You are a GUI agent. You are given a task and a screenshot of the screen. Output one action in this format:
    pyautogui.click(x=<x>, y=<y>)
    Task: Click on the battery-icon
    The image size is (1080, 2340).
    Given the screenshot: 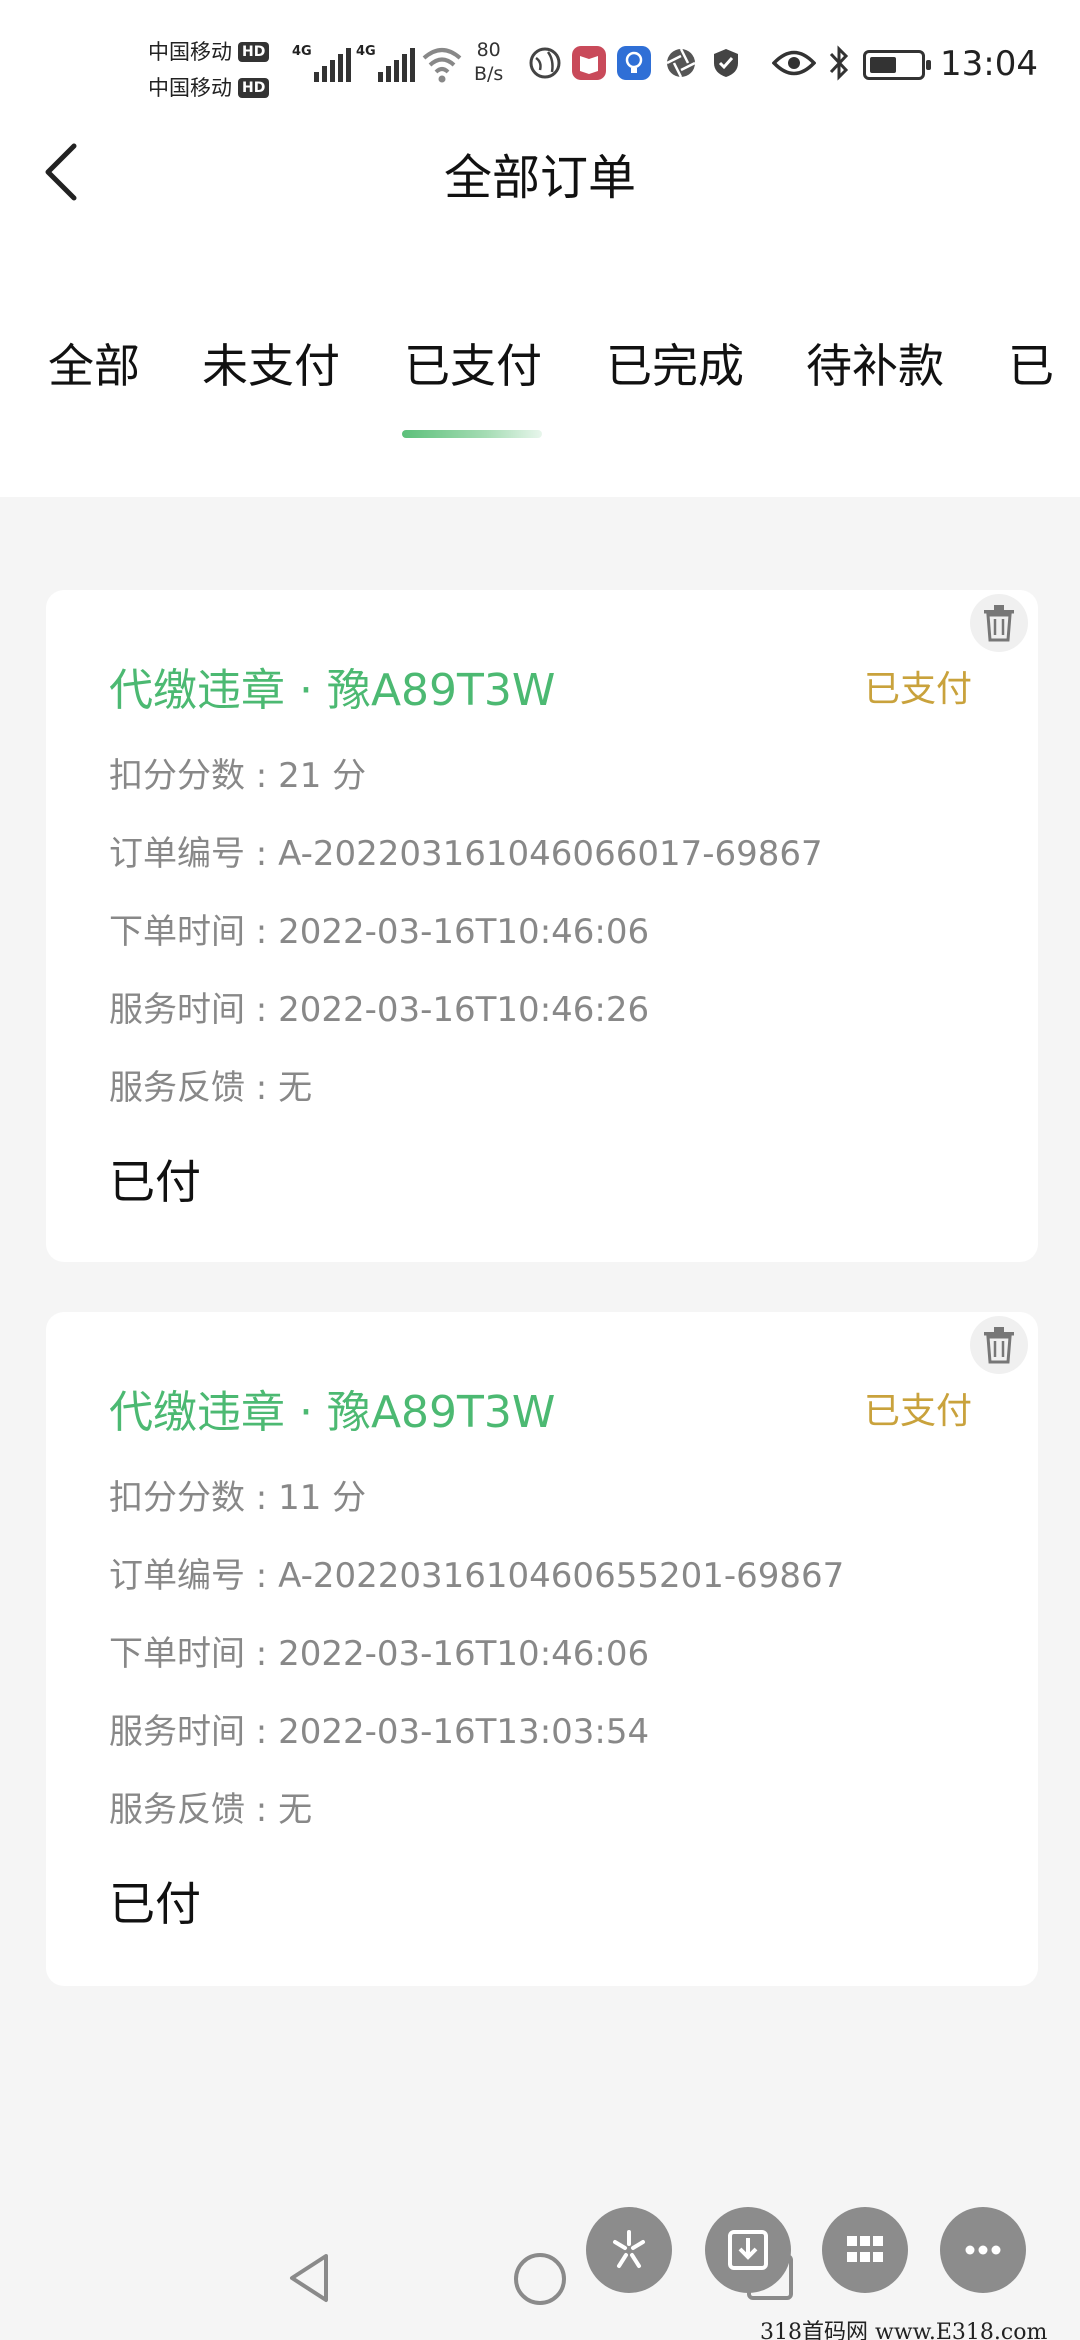 What is the action you would take?
    pyautogui.click(x=897, y=65)
    